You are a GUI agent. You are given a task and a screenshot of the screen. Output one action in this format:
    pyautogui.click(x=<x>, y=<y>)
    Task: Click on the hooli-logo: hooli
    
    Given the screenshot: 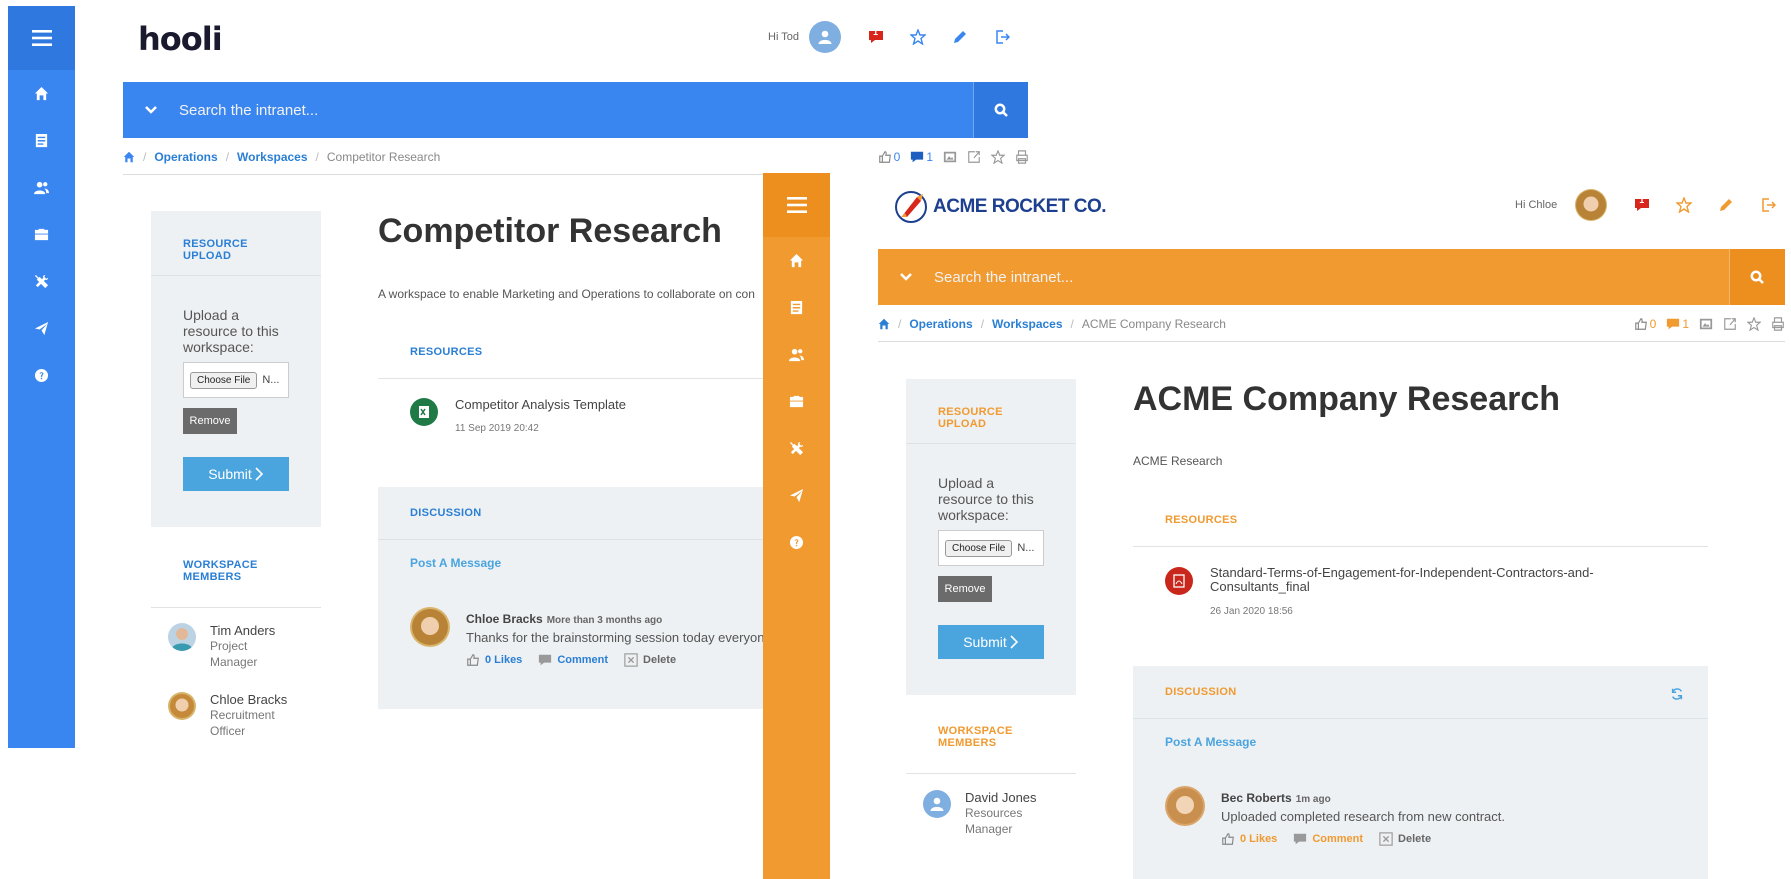 What is the action you would take?
    pyautogui.click(x=180, y=39)
    